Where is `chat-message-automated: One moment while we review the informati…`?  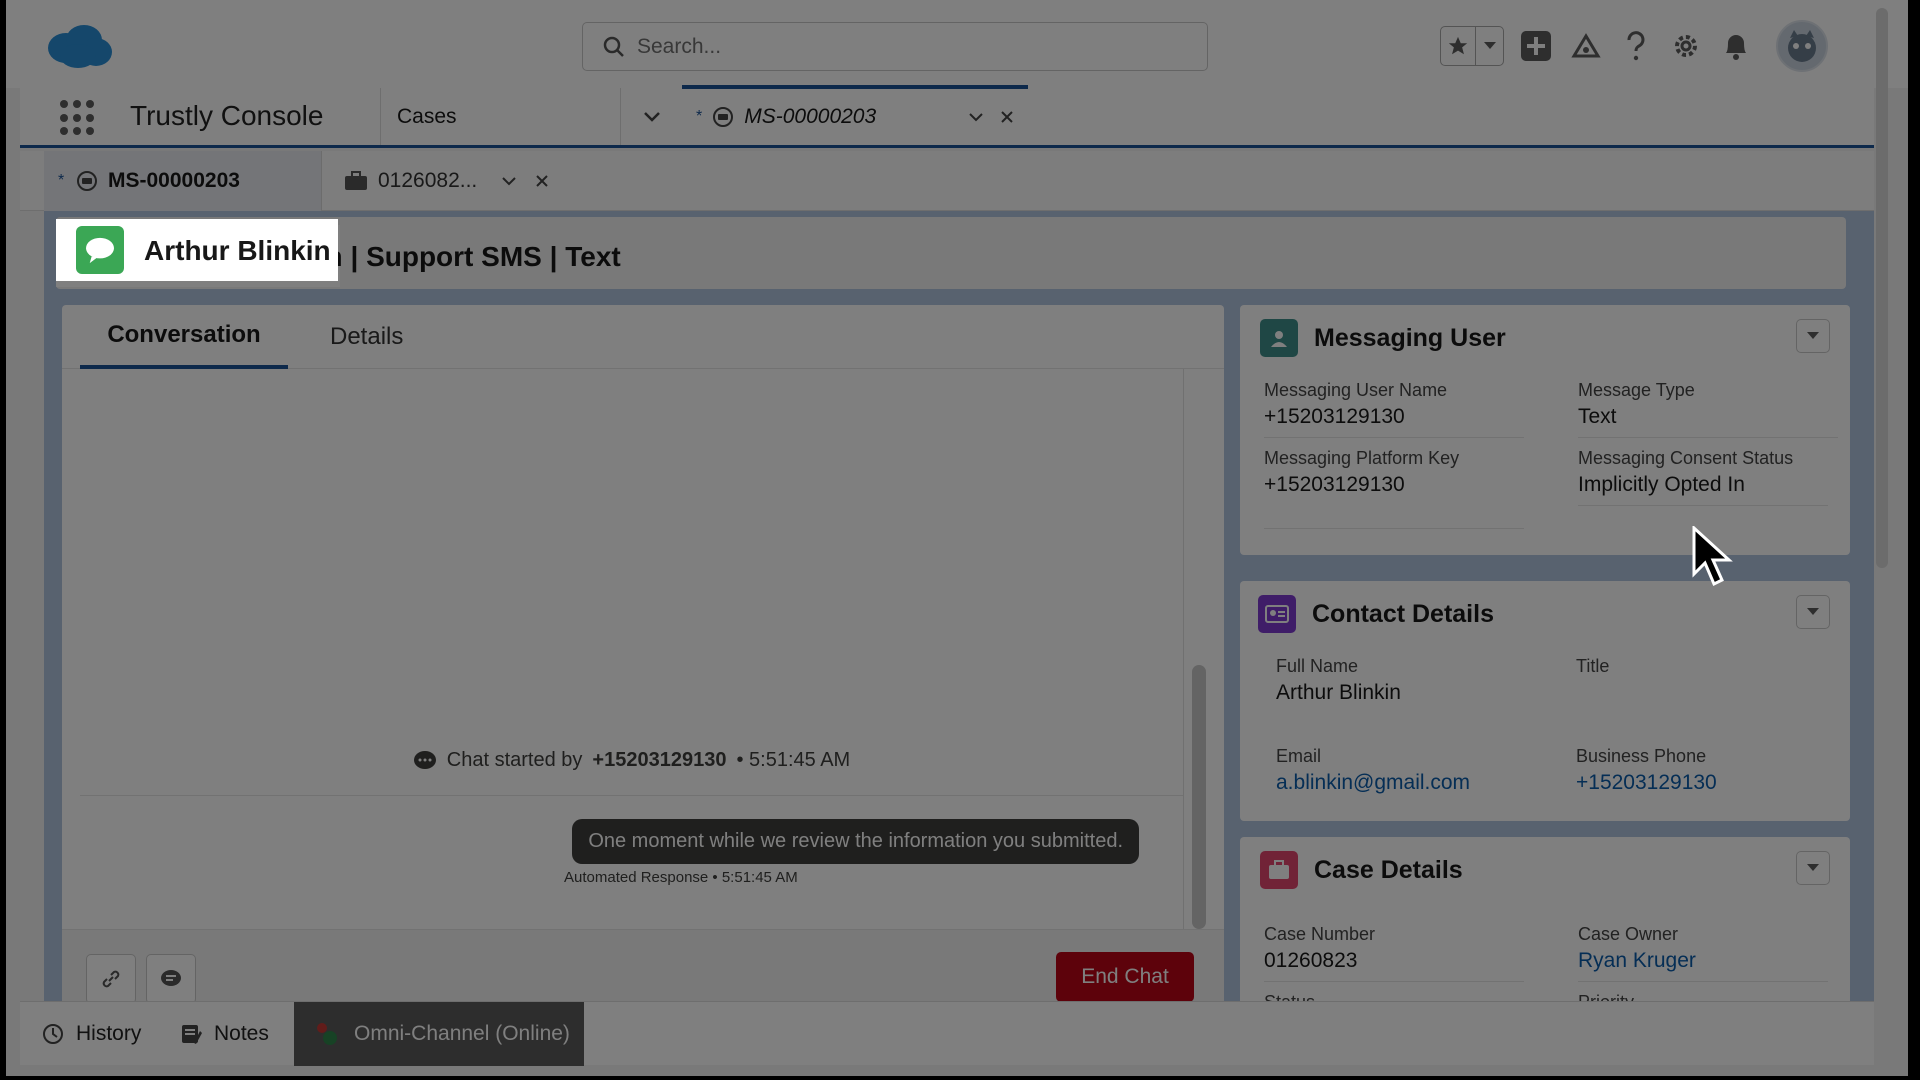
chat-message-automated: One moment while we review the informati… is located at coordinates (855, 841).